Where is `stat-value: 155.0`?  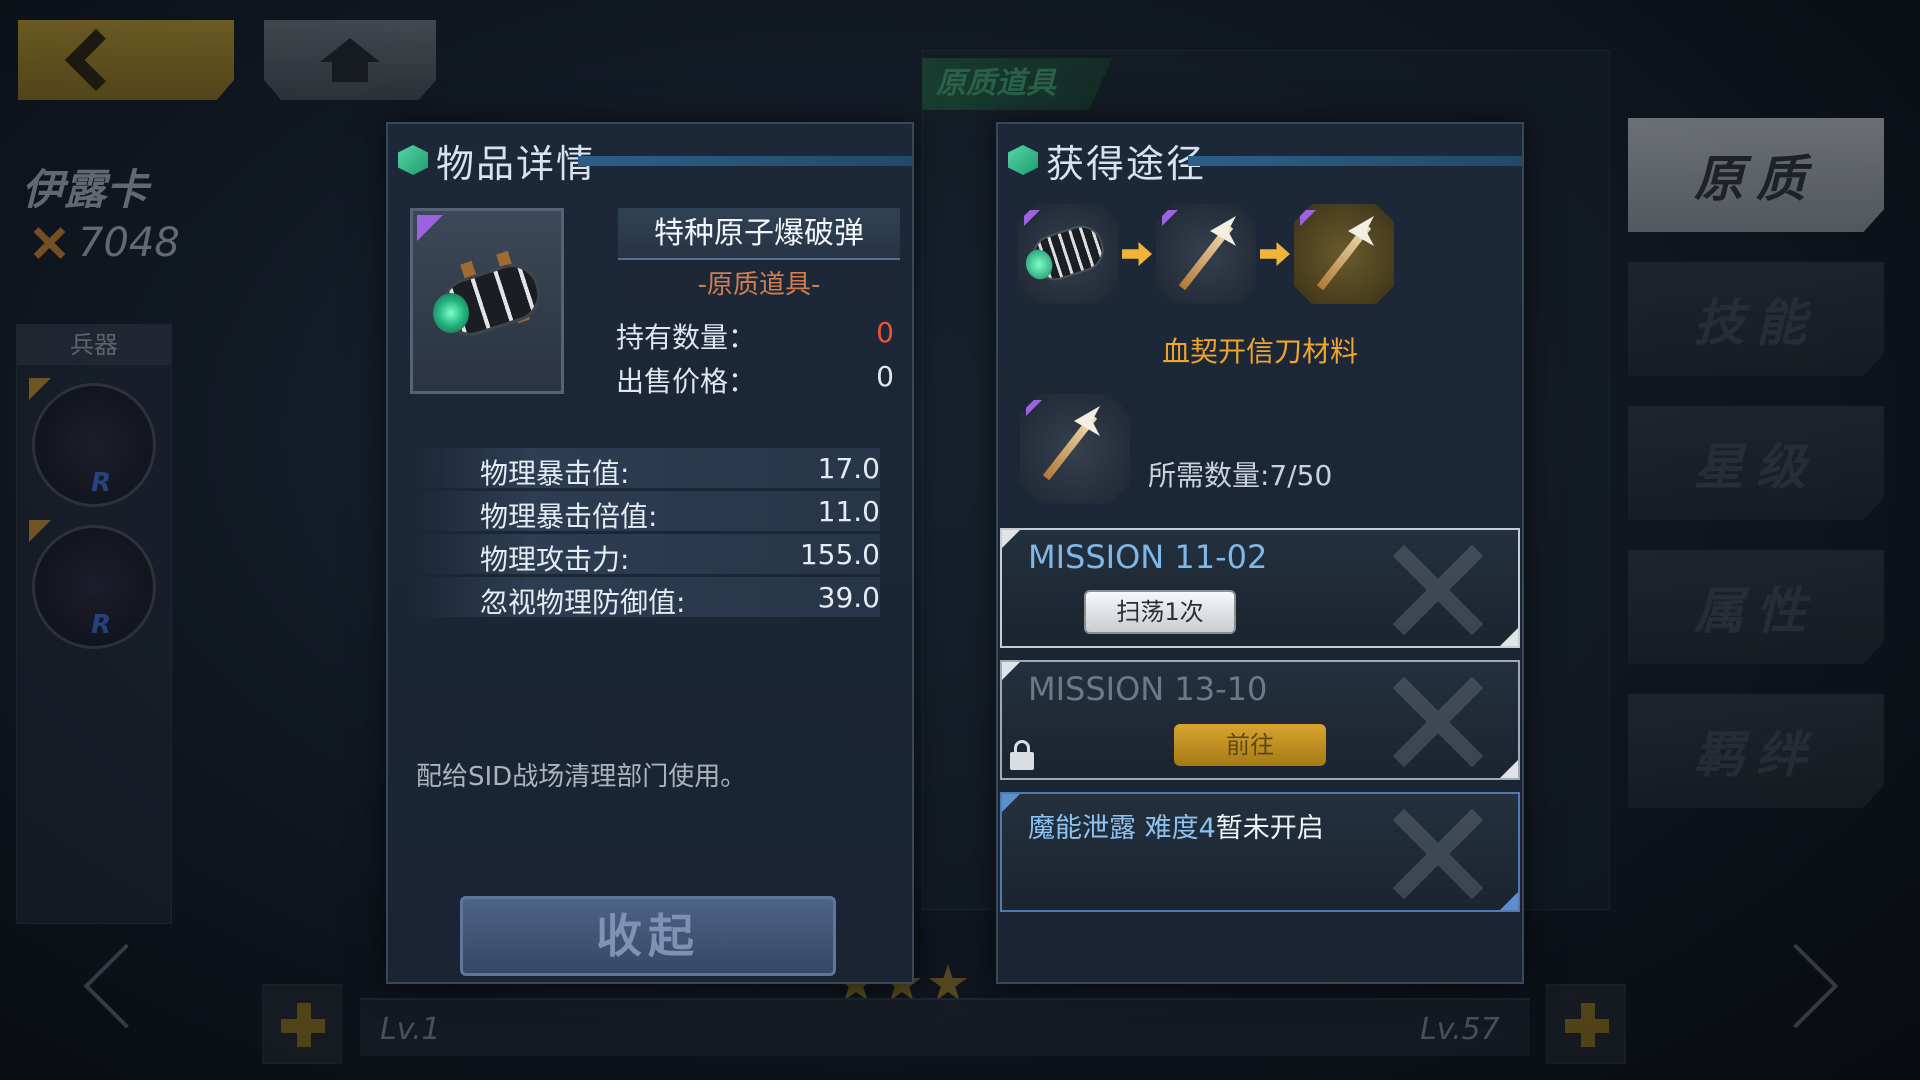
stat-value: 155.0 is located at coordinates (839, 554).